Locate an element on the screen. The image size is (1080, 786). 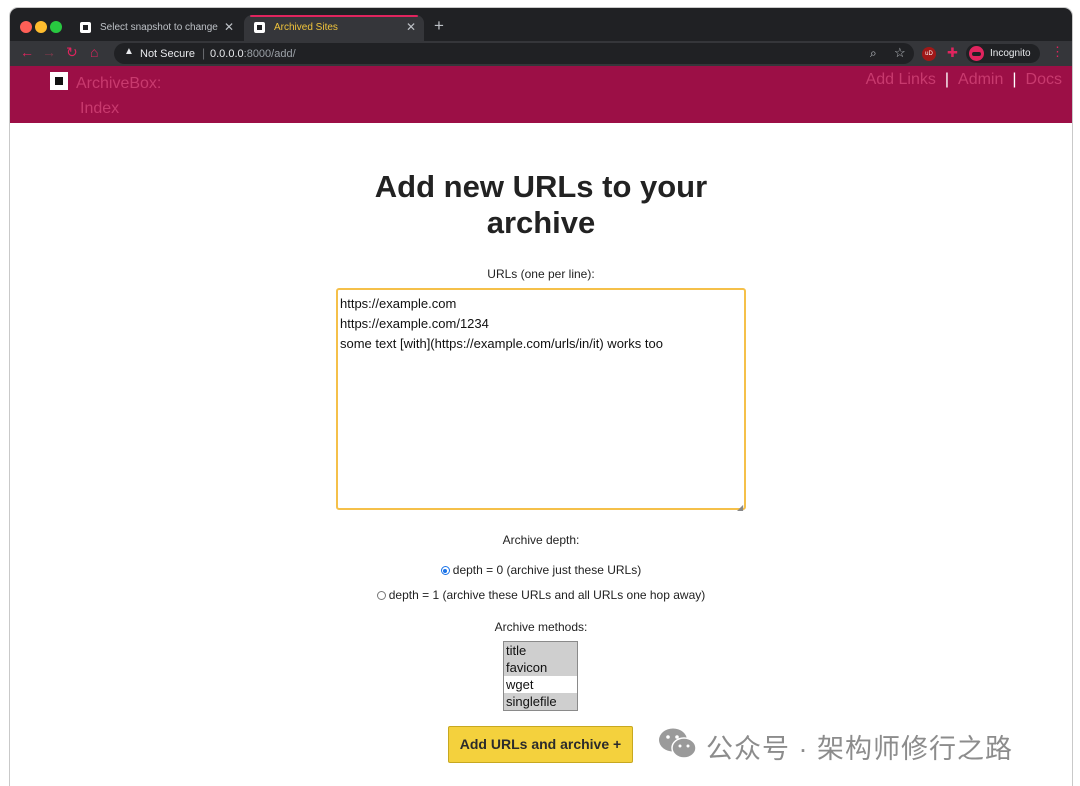
method-option-singlefile: singlefile is located at coordinates (540, 701).